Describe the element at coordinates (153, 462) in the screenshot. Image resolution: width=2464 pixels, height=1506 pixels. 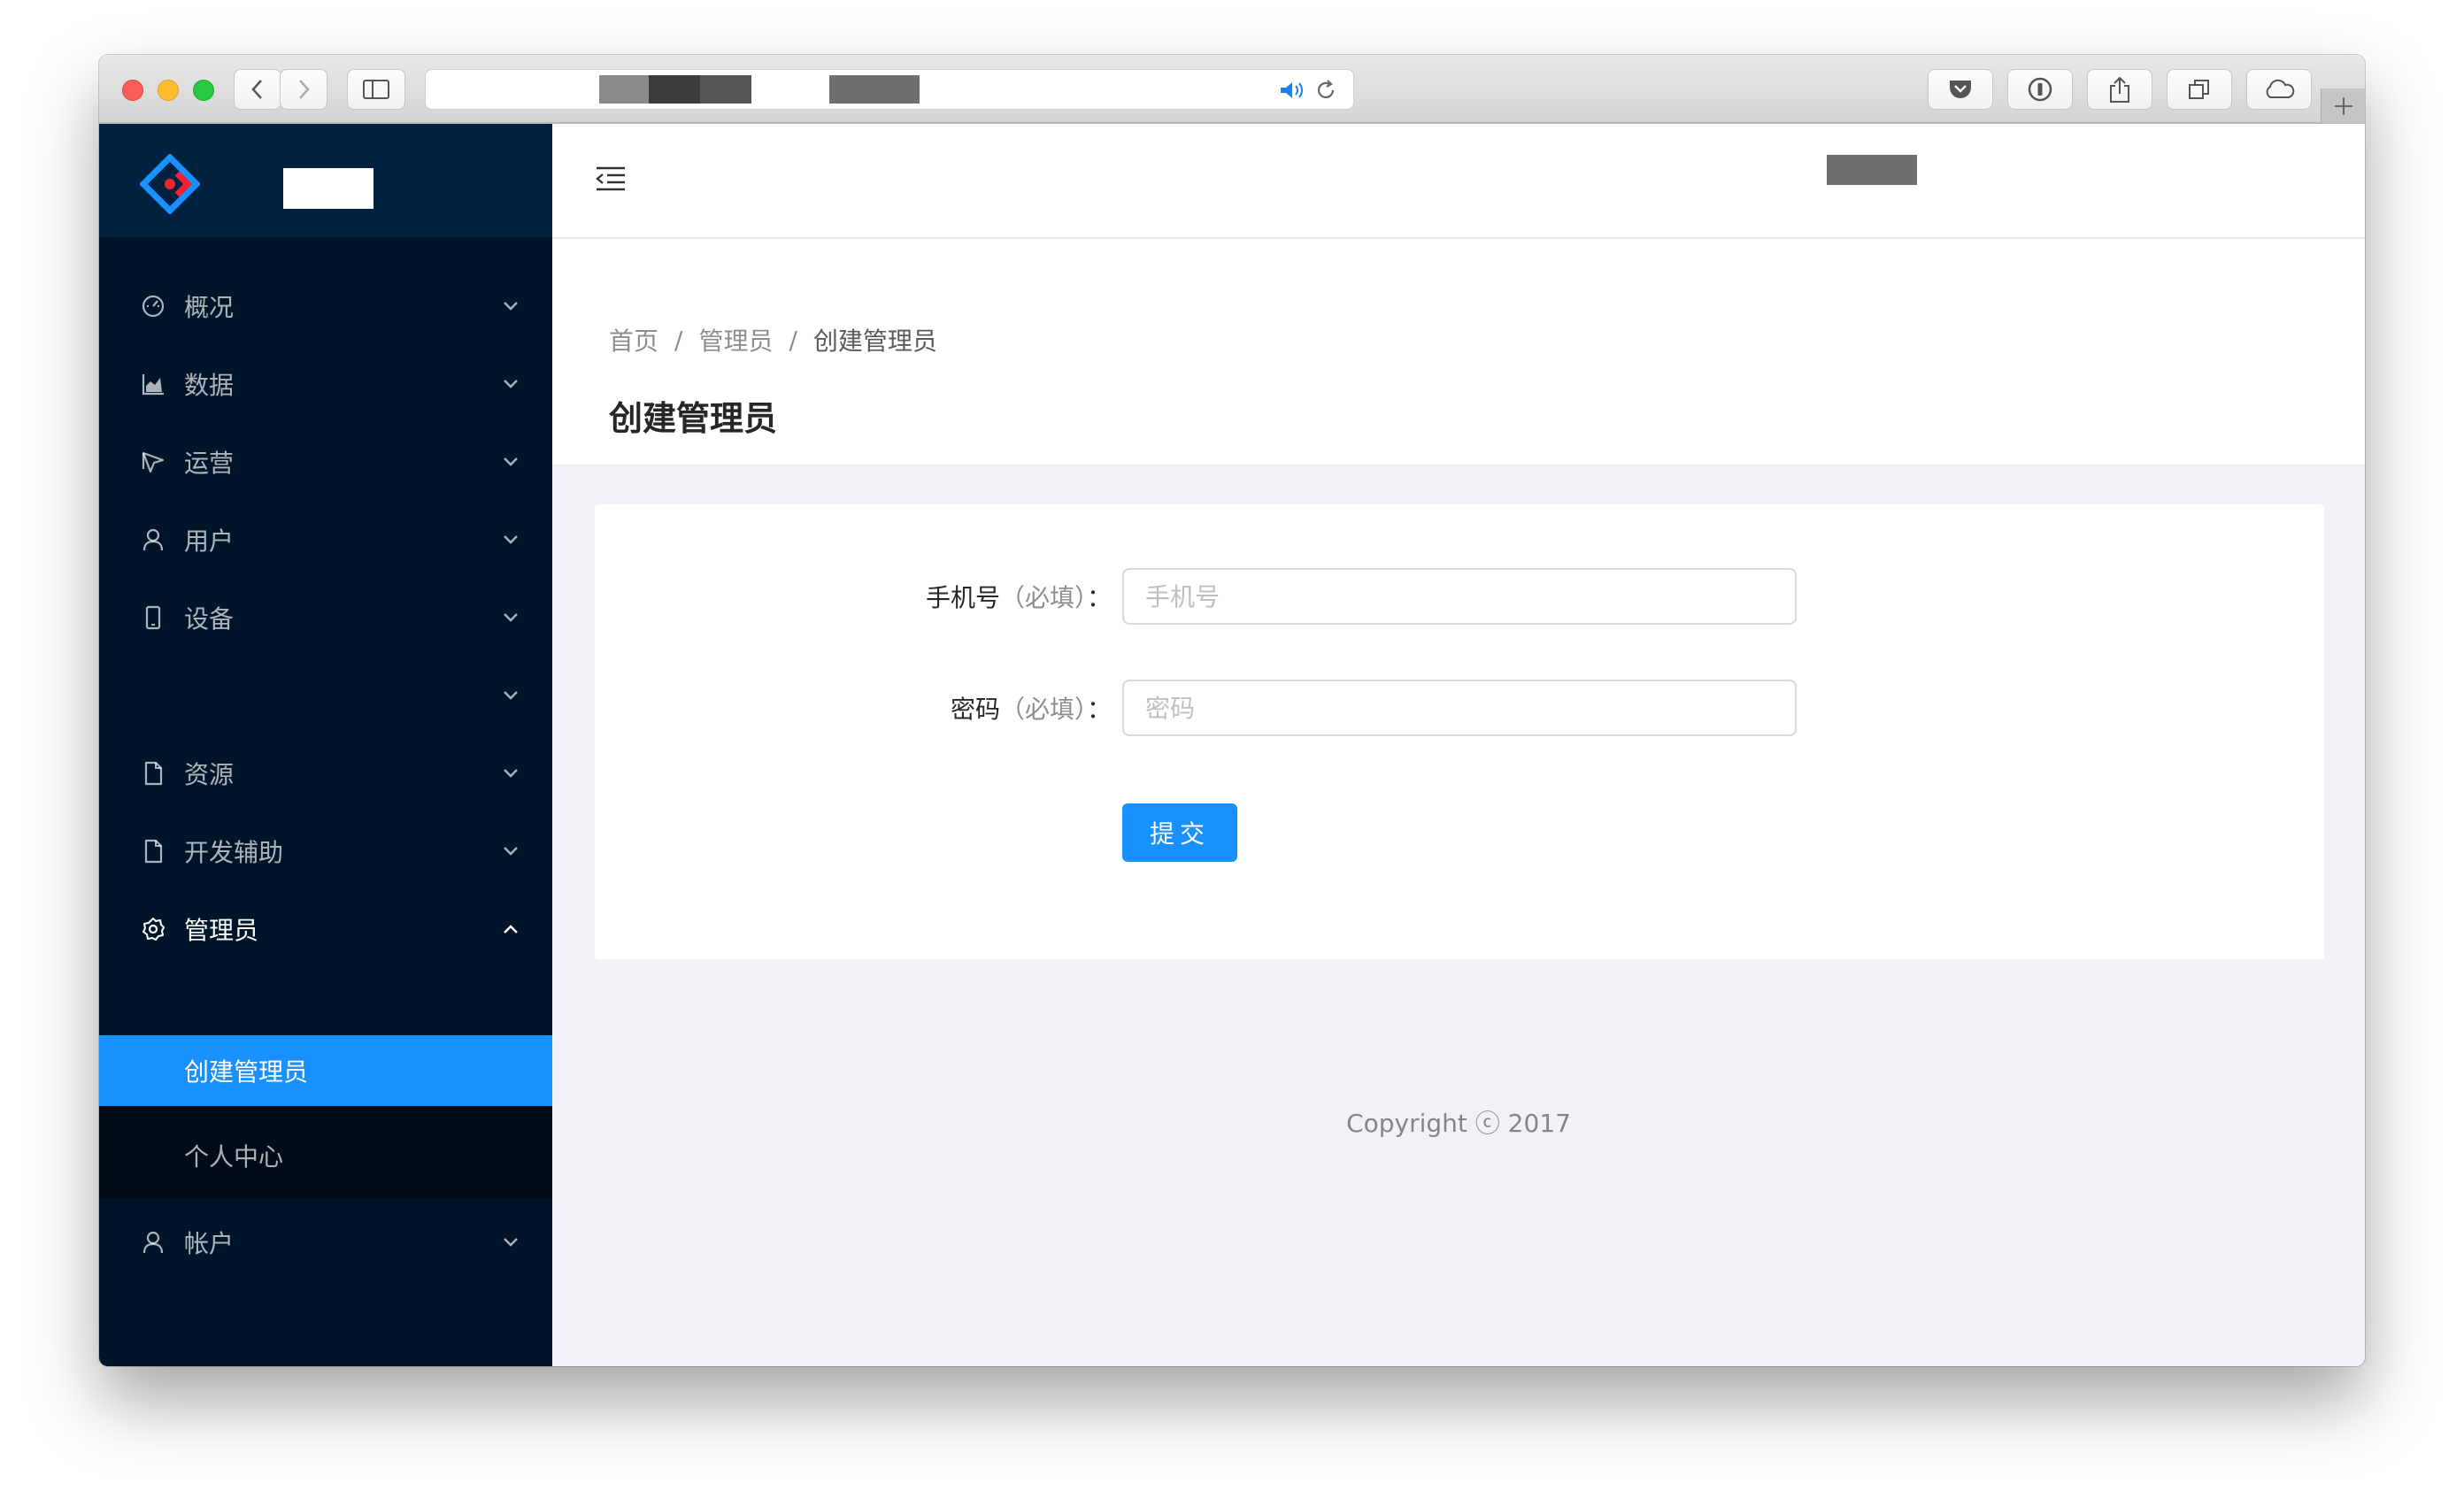
I see `cursor-icon` at that location.